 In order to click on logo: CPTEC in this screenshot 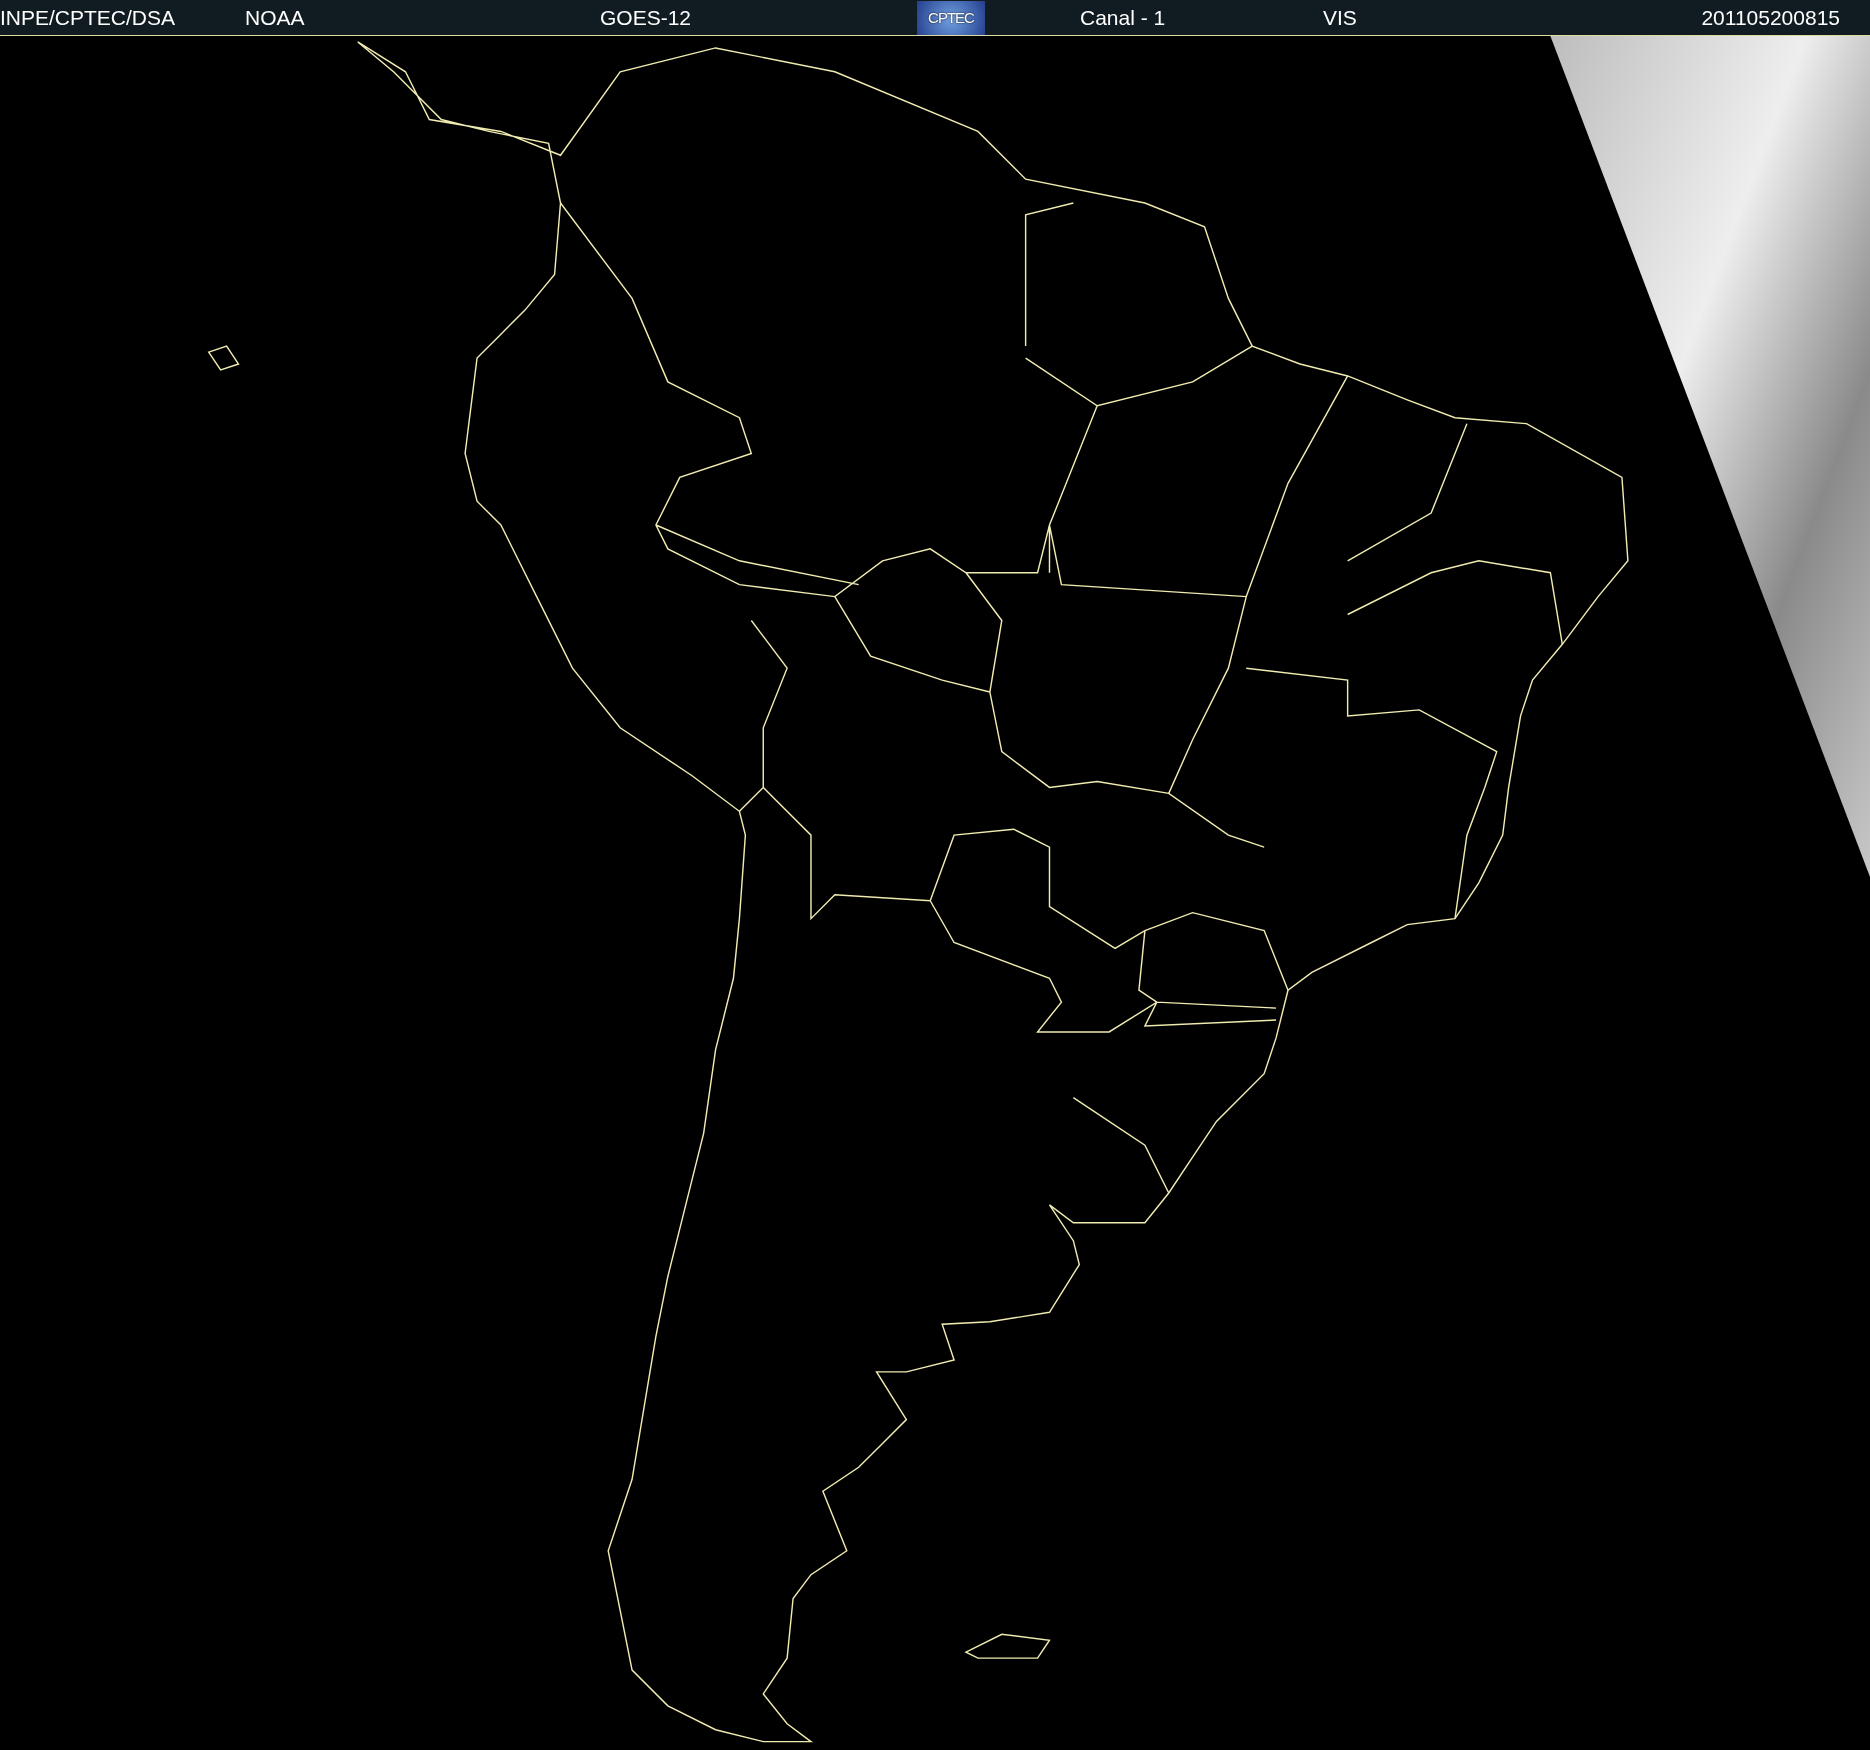, I will do `click(951, 17)`.